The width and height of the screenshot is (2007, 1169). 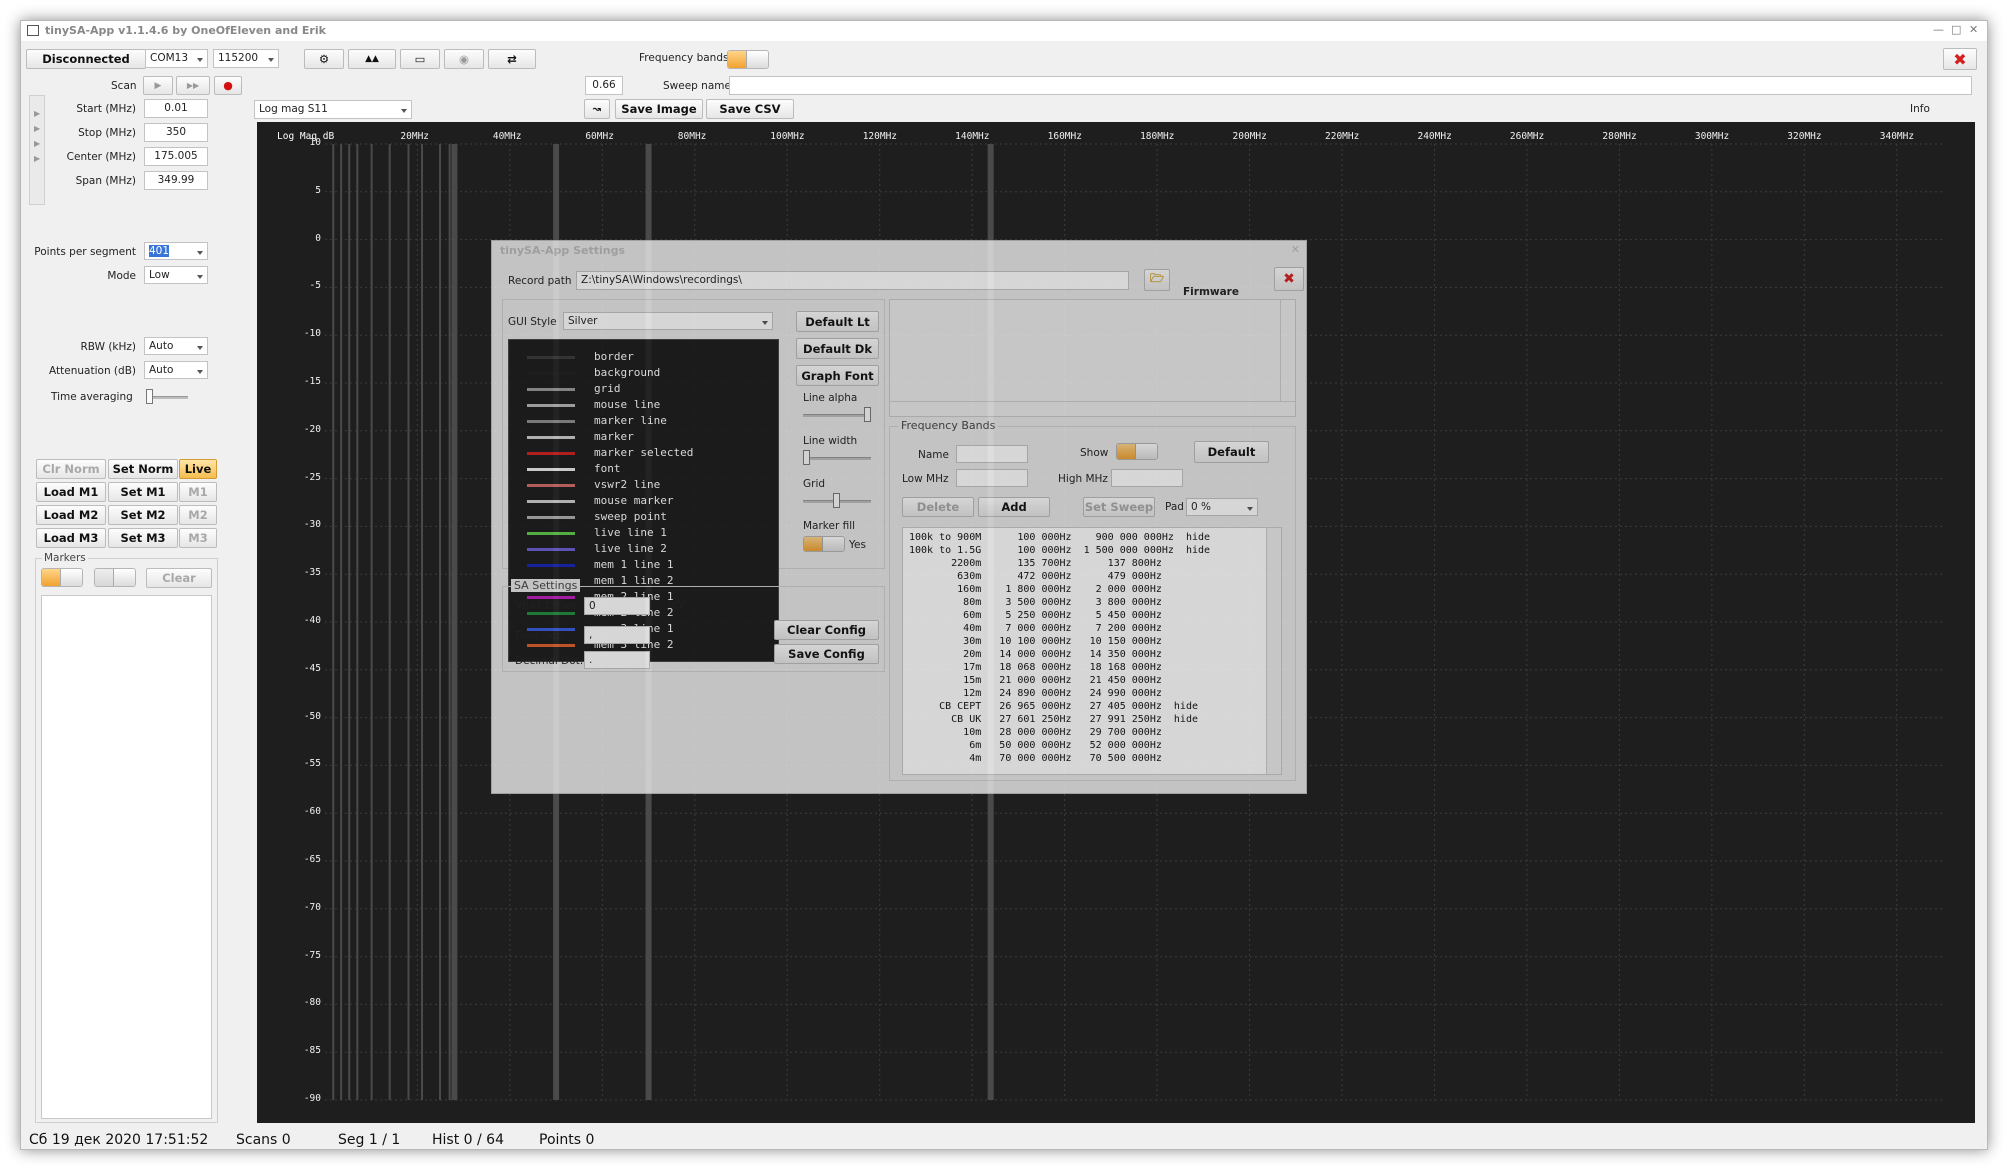 What do you see at coordinates (1035, 642) in the screenshot?
I see `band-row: 30m 10 100 000Hz 10 150 000Hz` at bounding box center [1035, 642].